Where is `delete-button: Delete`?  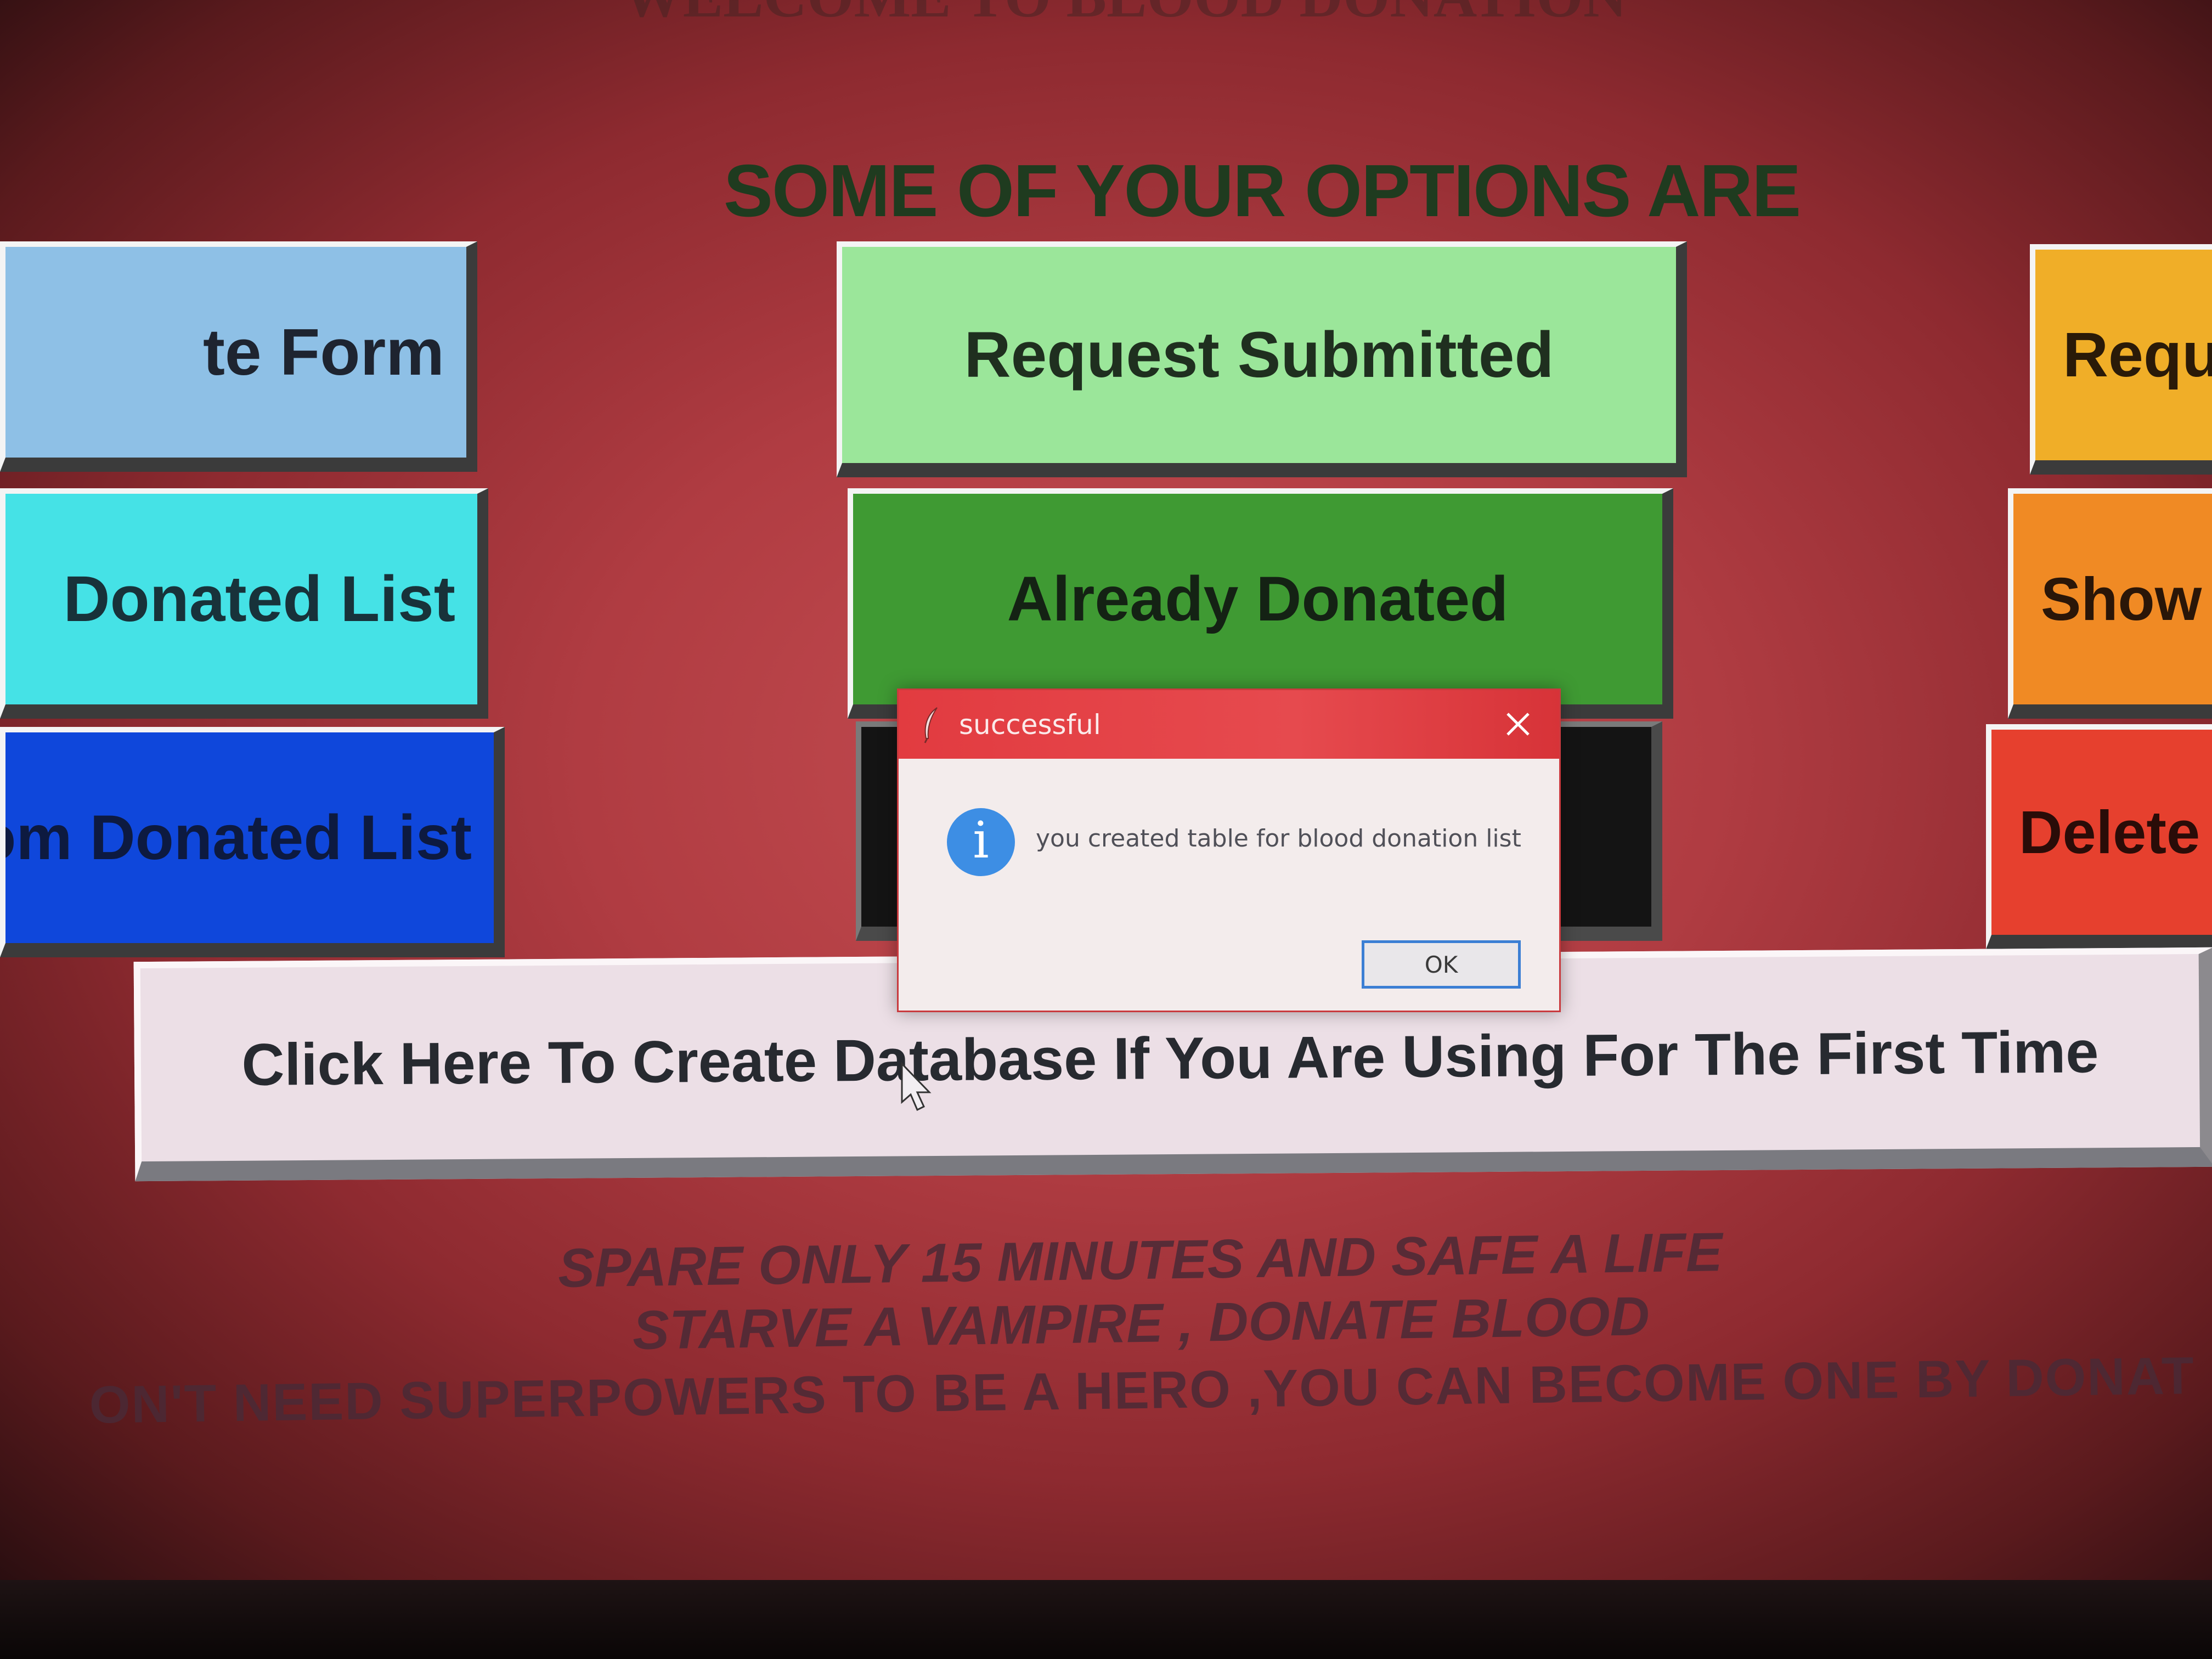
delete-button: Delete is located at coordinates (2099, 837).